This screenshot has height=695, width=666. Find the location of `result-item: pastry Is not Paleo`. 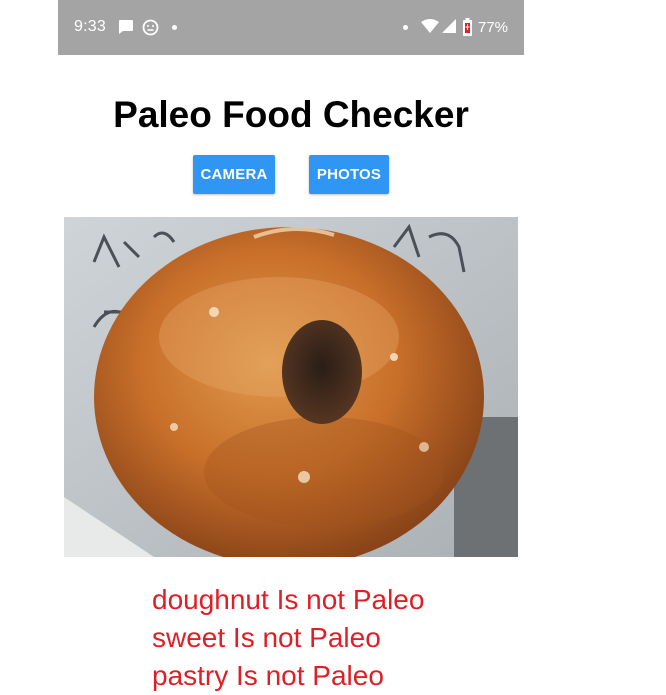

result-item: pastry Is not Paleo is located at coordinates (268, 675).